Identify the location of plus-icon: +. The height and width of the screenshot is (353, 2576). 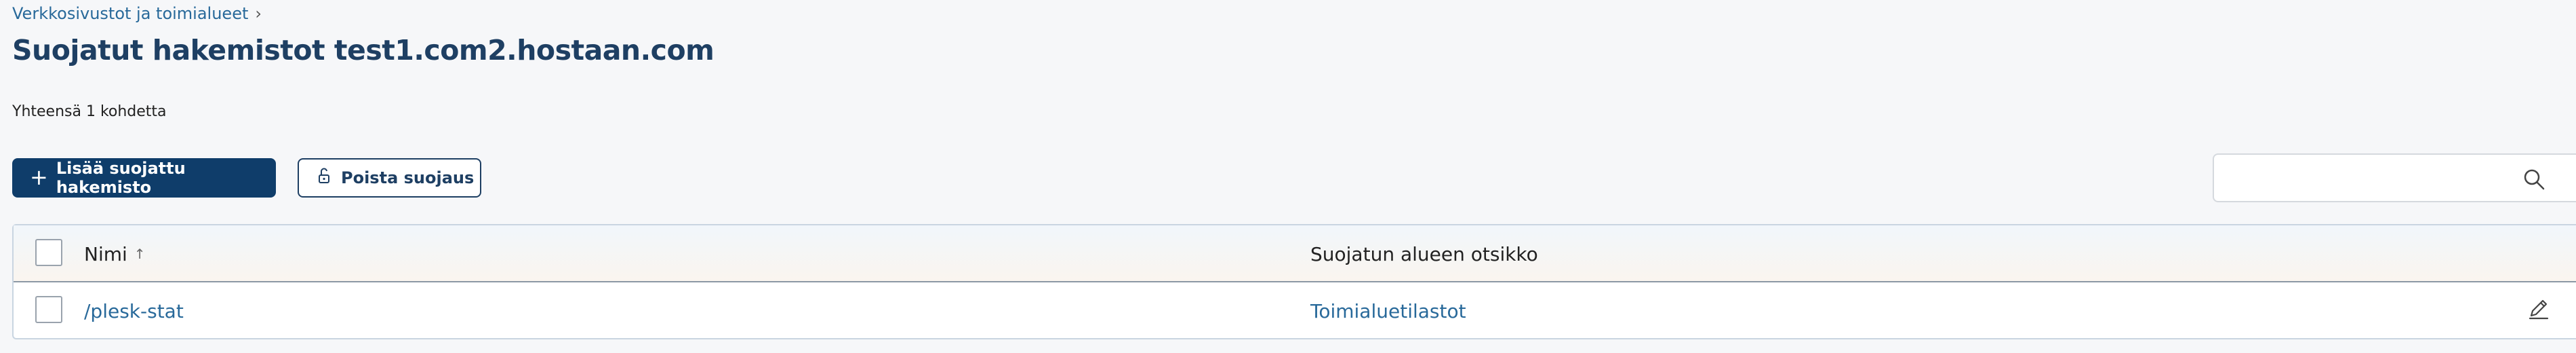
(39, 177).